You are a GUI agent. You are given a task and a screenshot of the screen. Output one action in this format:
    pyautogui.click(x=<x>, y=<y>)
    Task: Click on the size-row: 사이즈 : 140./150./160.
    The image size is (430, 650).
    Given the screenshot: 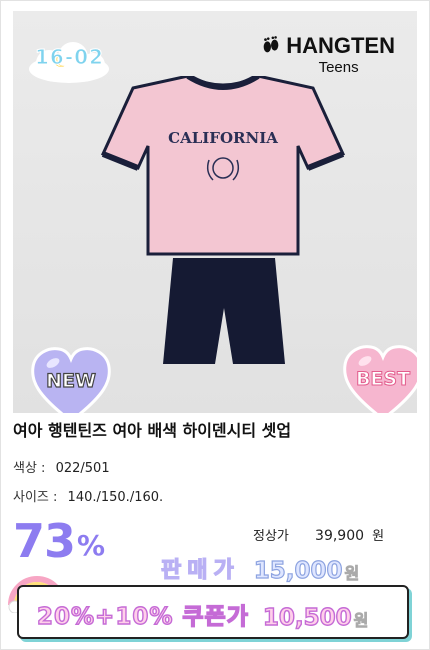 What is the action you would take?
    pyautogui.click(x=88, y=495)
    